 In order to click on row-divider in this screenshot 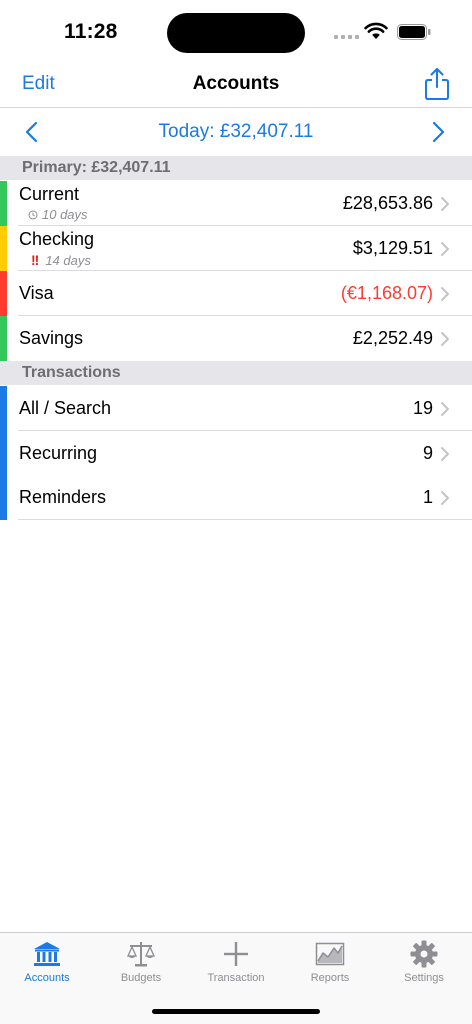, I will do `click(245, 519)`.